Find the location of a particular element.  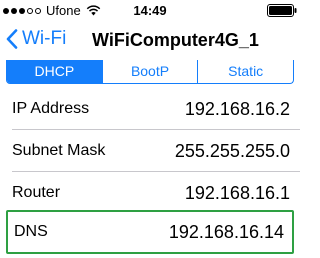

ip-address-label: IP Address is located at coordinates (51, 108).